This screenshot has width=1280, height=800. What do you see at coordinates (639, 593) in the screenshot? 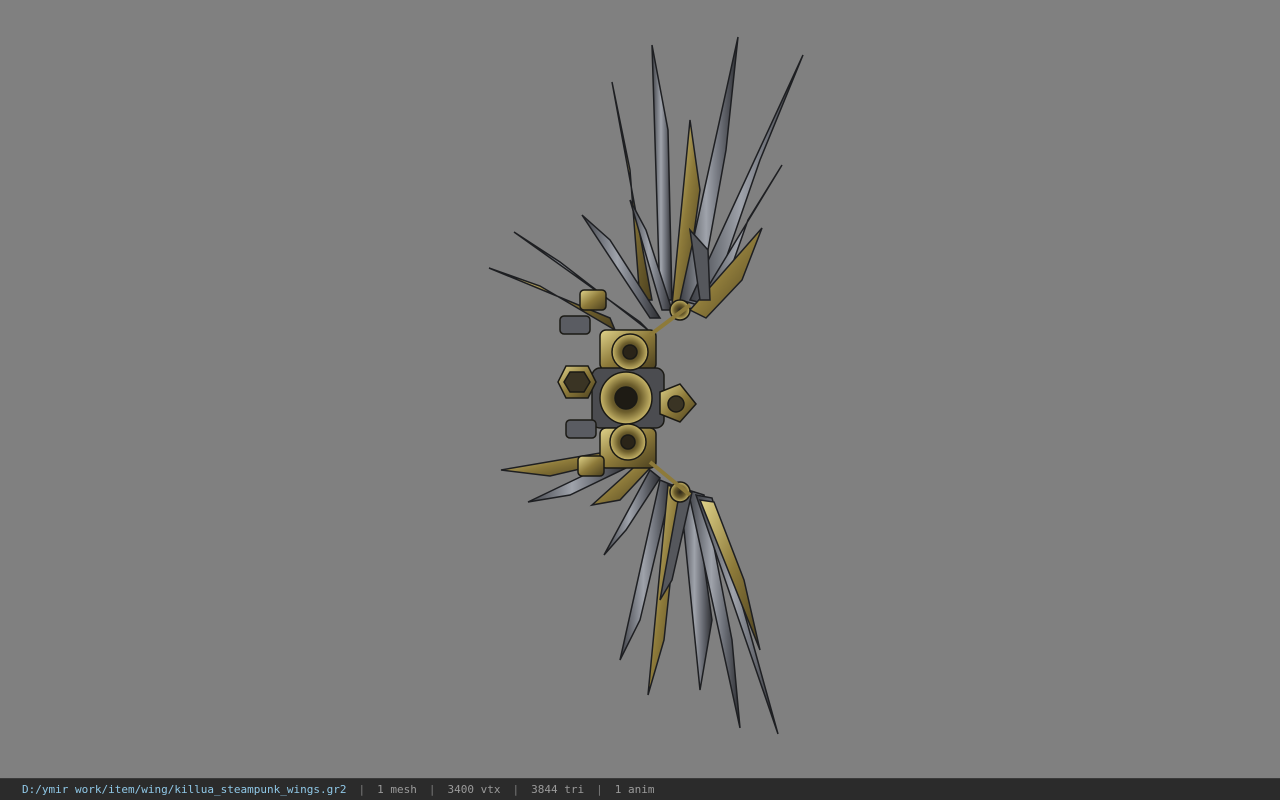
I see `lower-wing` at bounding box center [639, 593].